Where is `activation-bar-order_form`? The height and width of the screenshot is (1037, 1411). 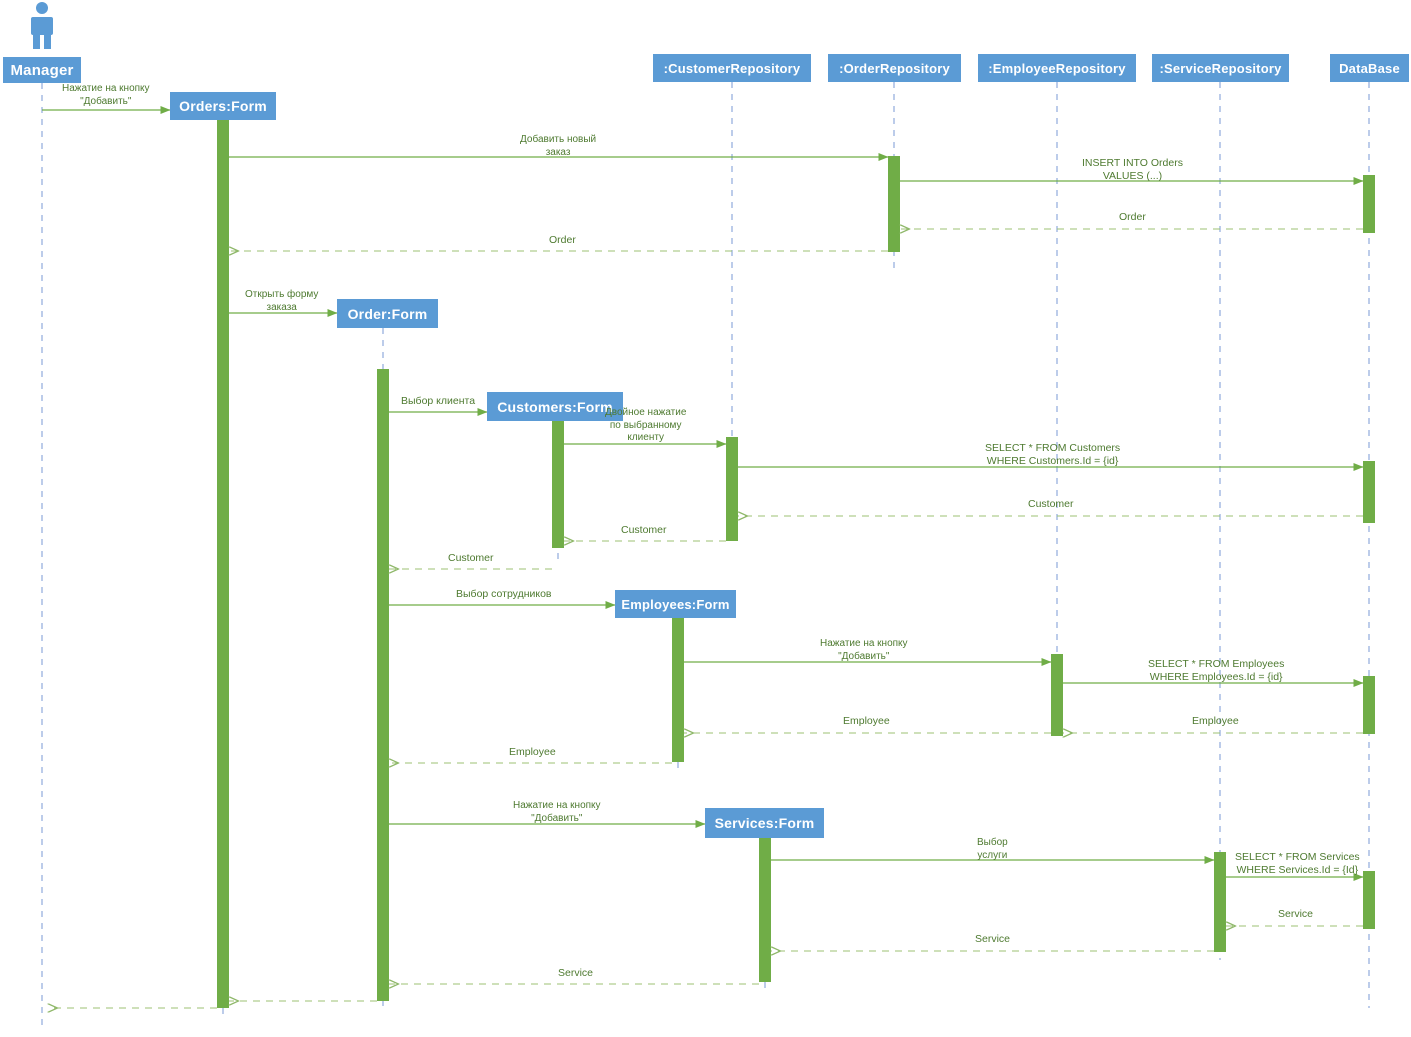 activation-bar-order_form is located at coordinates (383, 685).